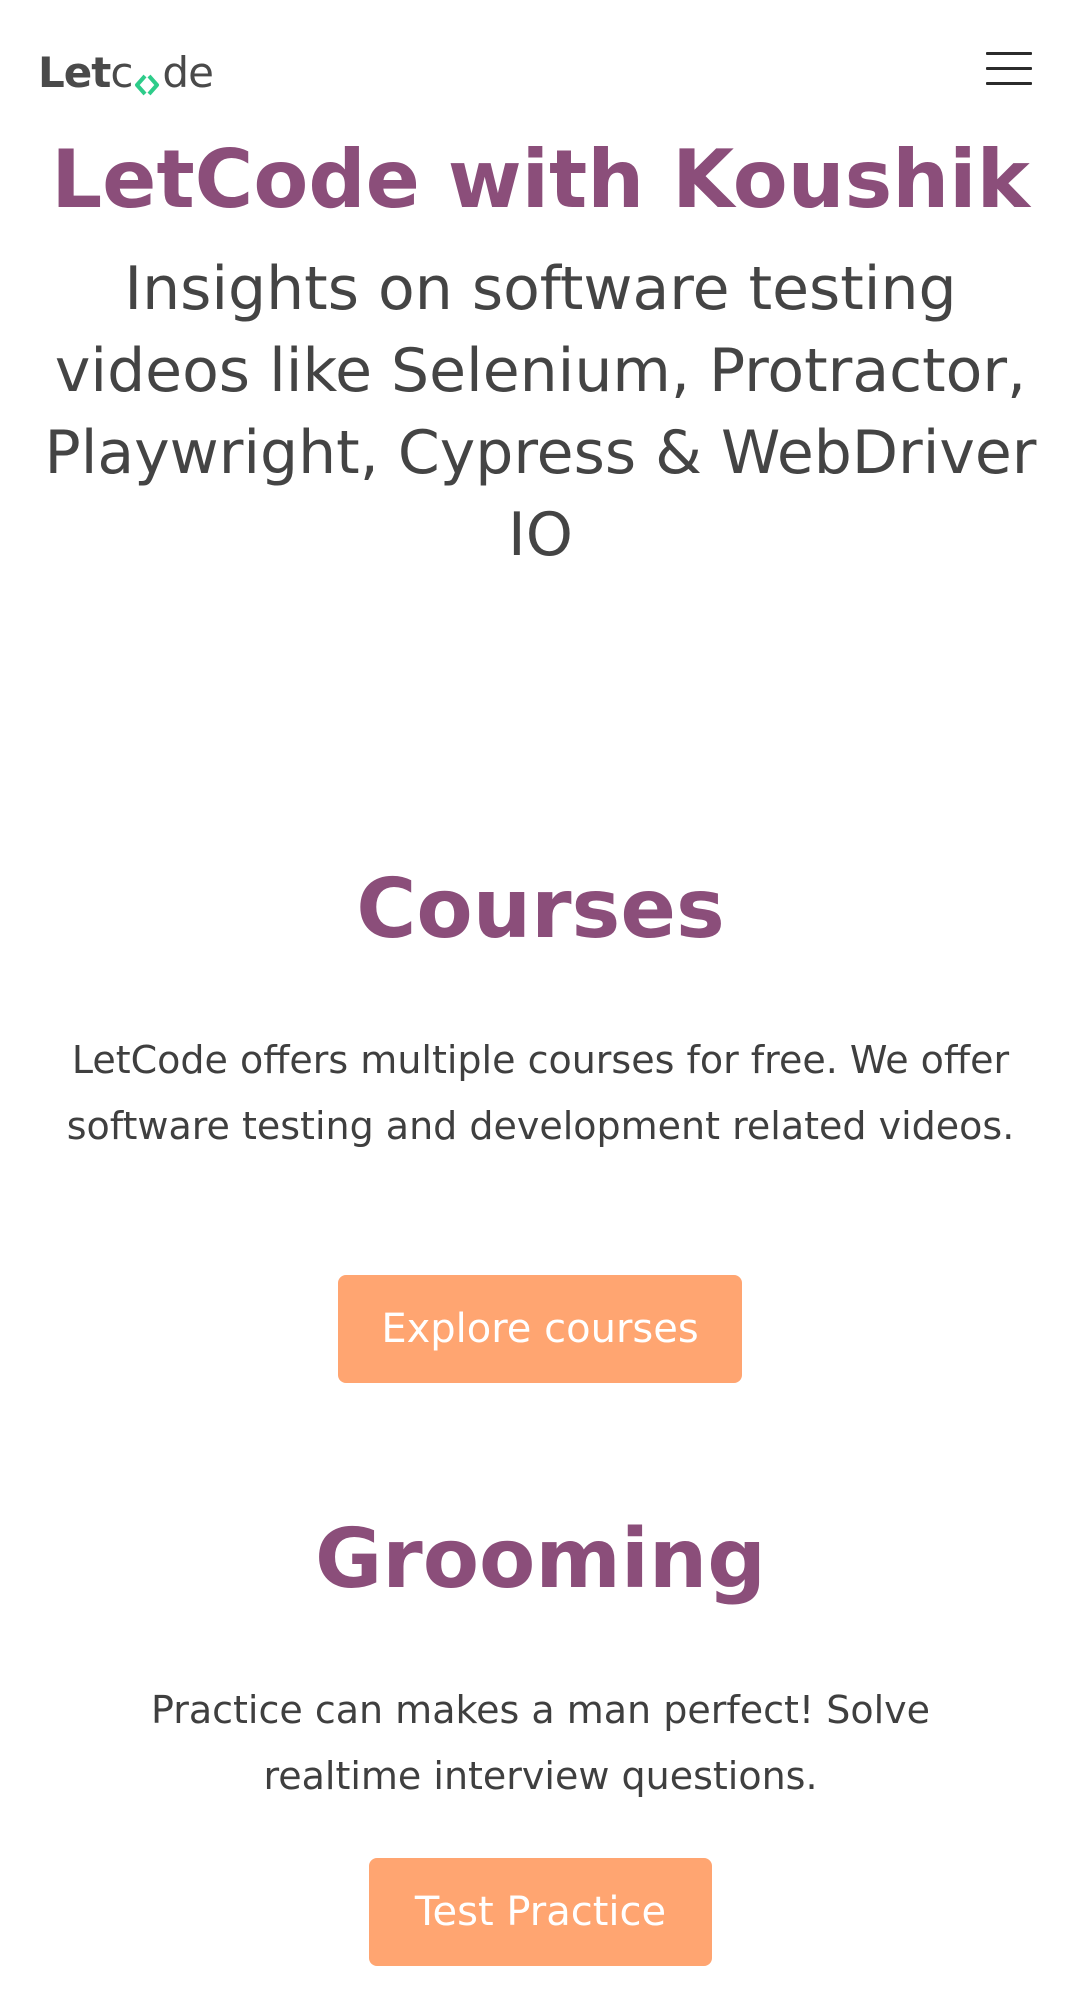 Image resolution: width=1081 pixels, height=2008 pixels. Describe the element at coordinates (187, 72) in the screenshot. I see `logo-text-de: de` at that location.